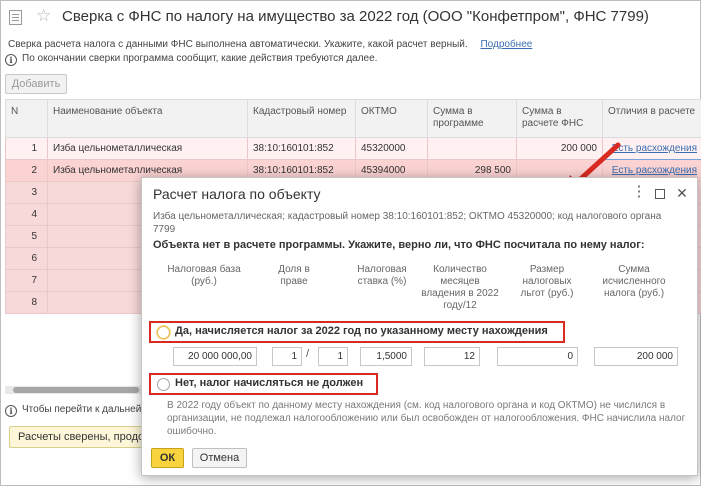 The image size is (701, 486). Describe the element at coordinates (75, 390) in the screenshot. I see `horizontal-scrollbar` at that location.